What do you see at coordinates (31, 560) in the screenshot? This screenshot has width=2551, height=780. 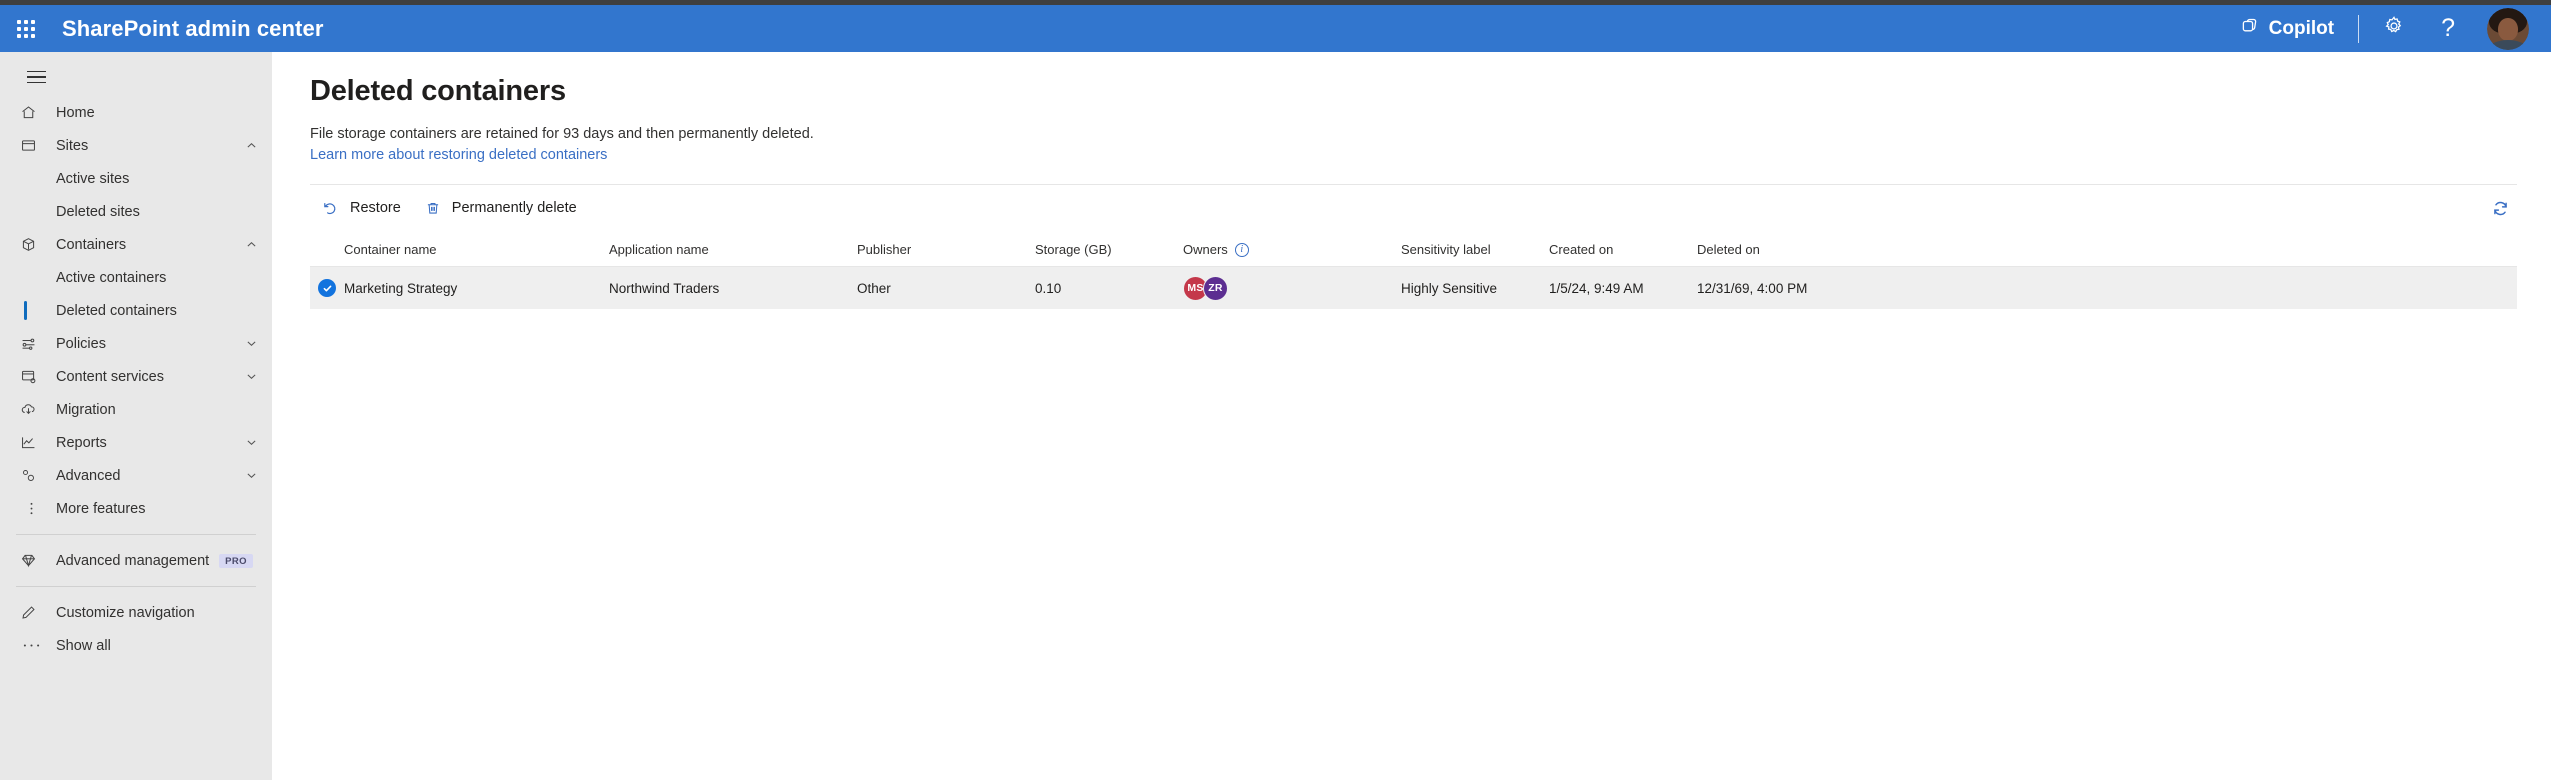 I see `diamond-icon` at bounding box center [31, 560].